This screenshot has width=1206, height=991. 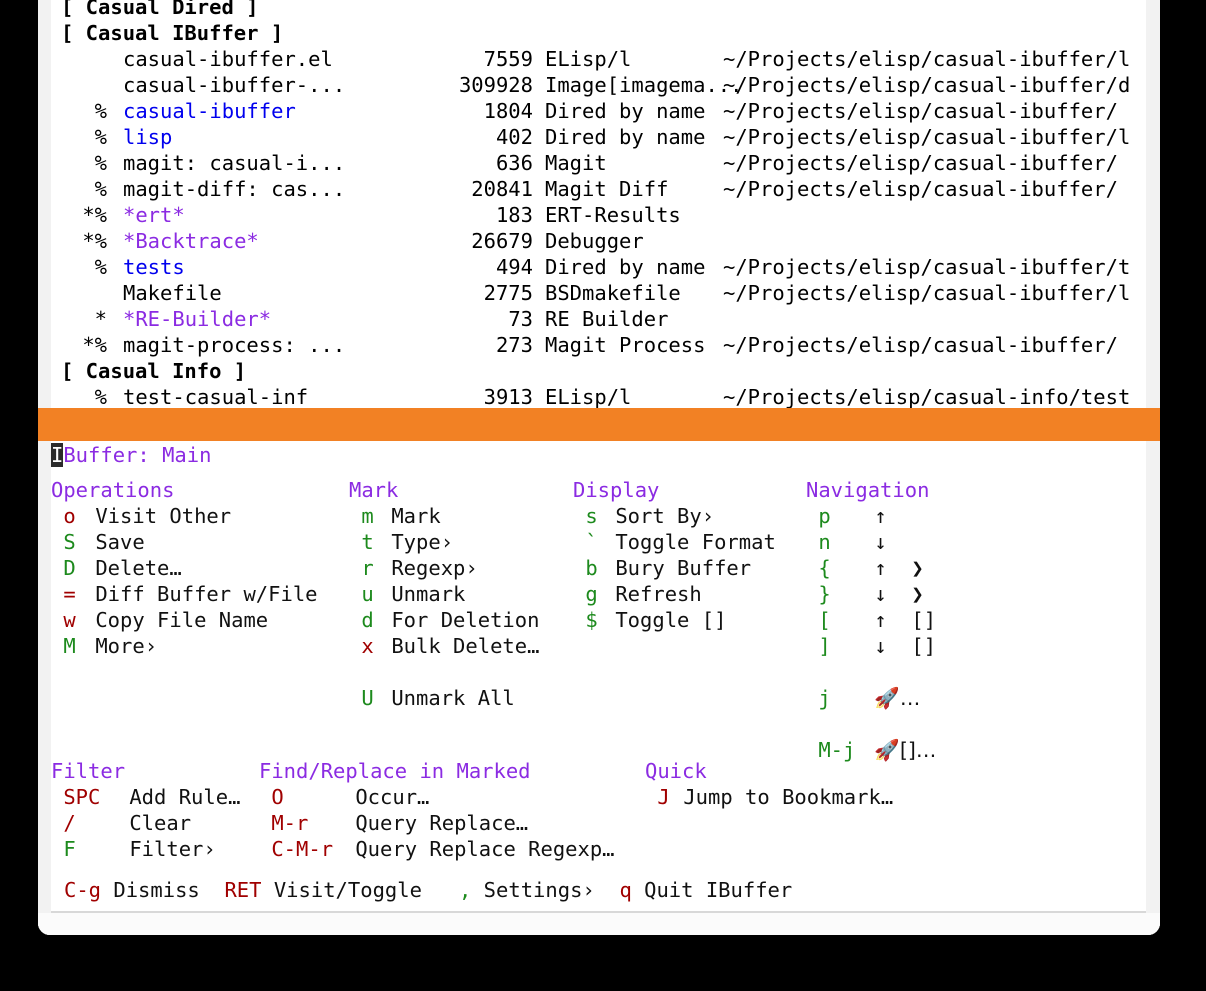 What do you see at coordinates (184, 620) in the screenshot?
I see `transient-item: w Copy File Name` at bounding box center [184, 620].